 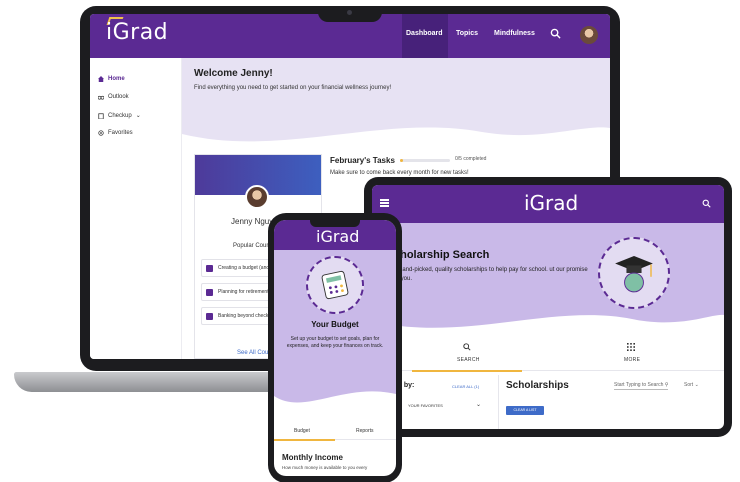 I want to click on tasks-status: 0/5 completed, so click(x=471, y=159).